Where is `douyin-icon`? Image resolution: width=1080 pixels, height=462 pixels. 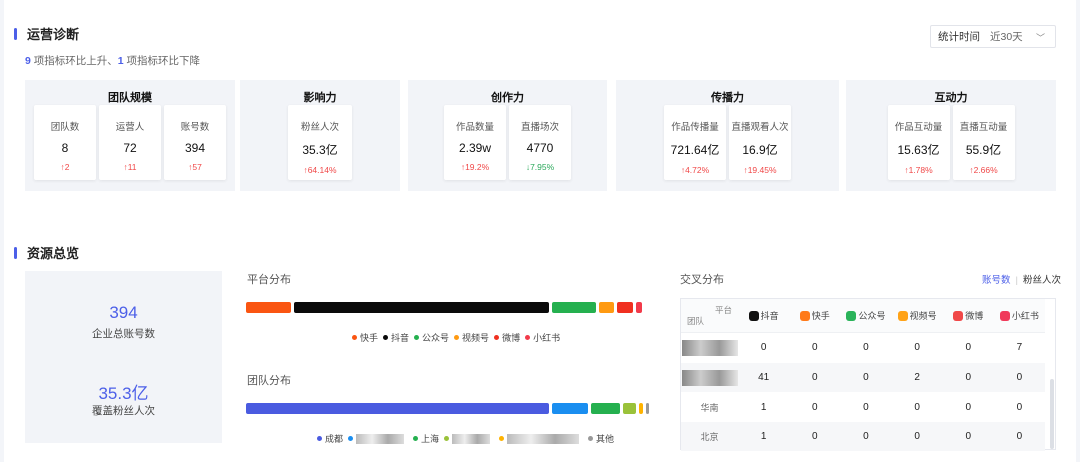 douyin-icon is located at coordinates (753, 315).